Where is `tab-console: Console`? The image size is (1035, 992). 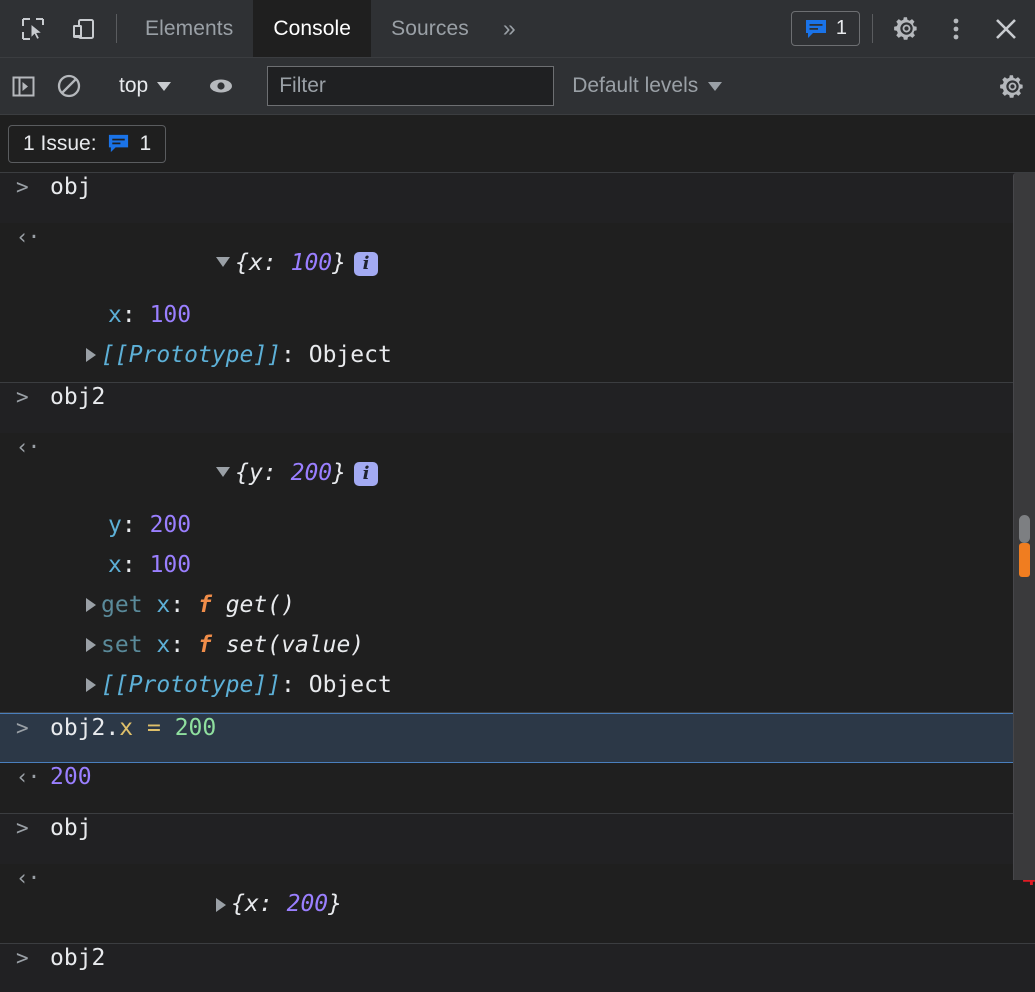
tab-console: Console is located at coordinates (312, 28).